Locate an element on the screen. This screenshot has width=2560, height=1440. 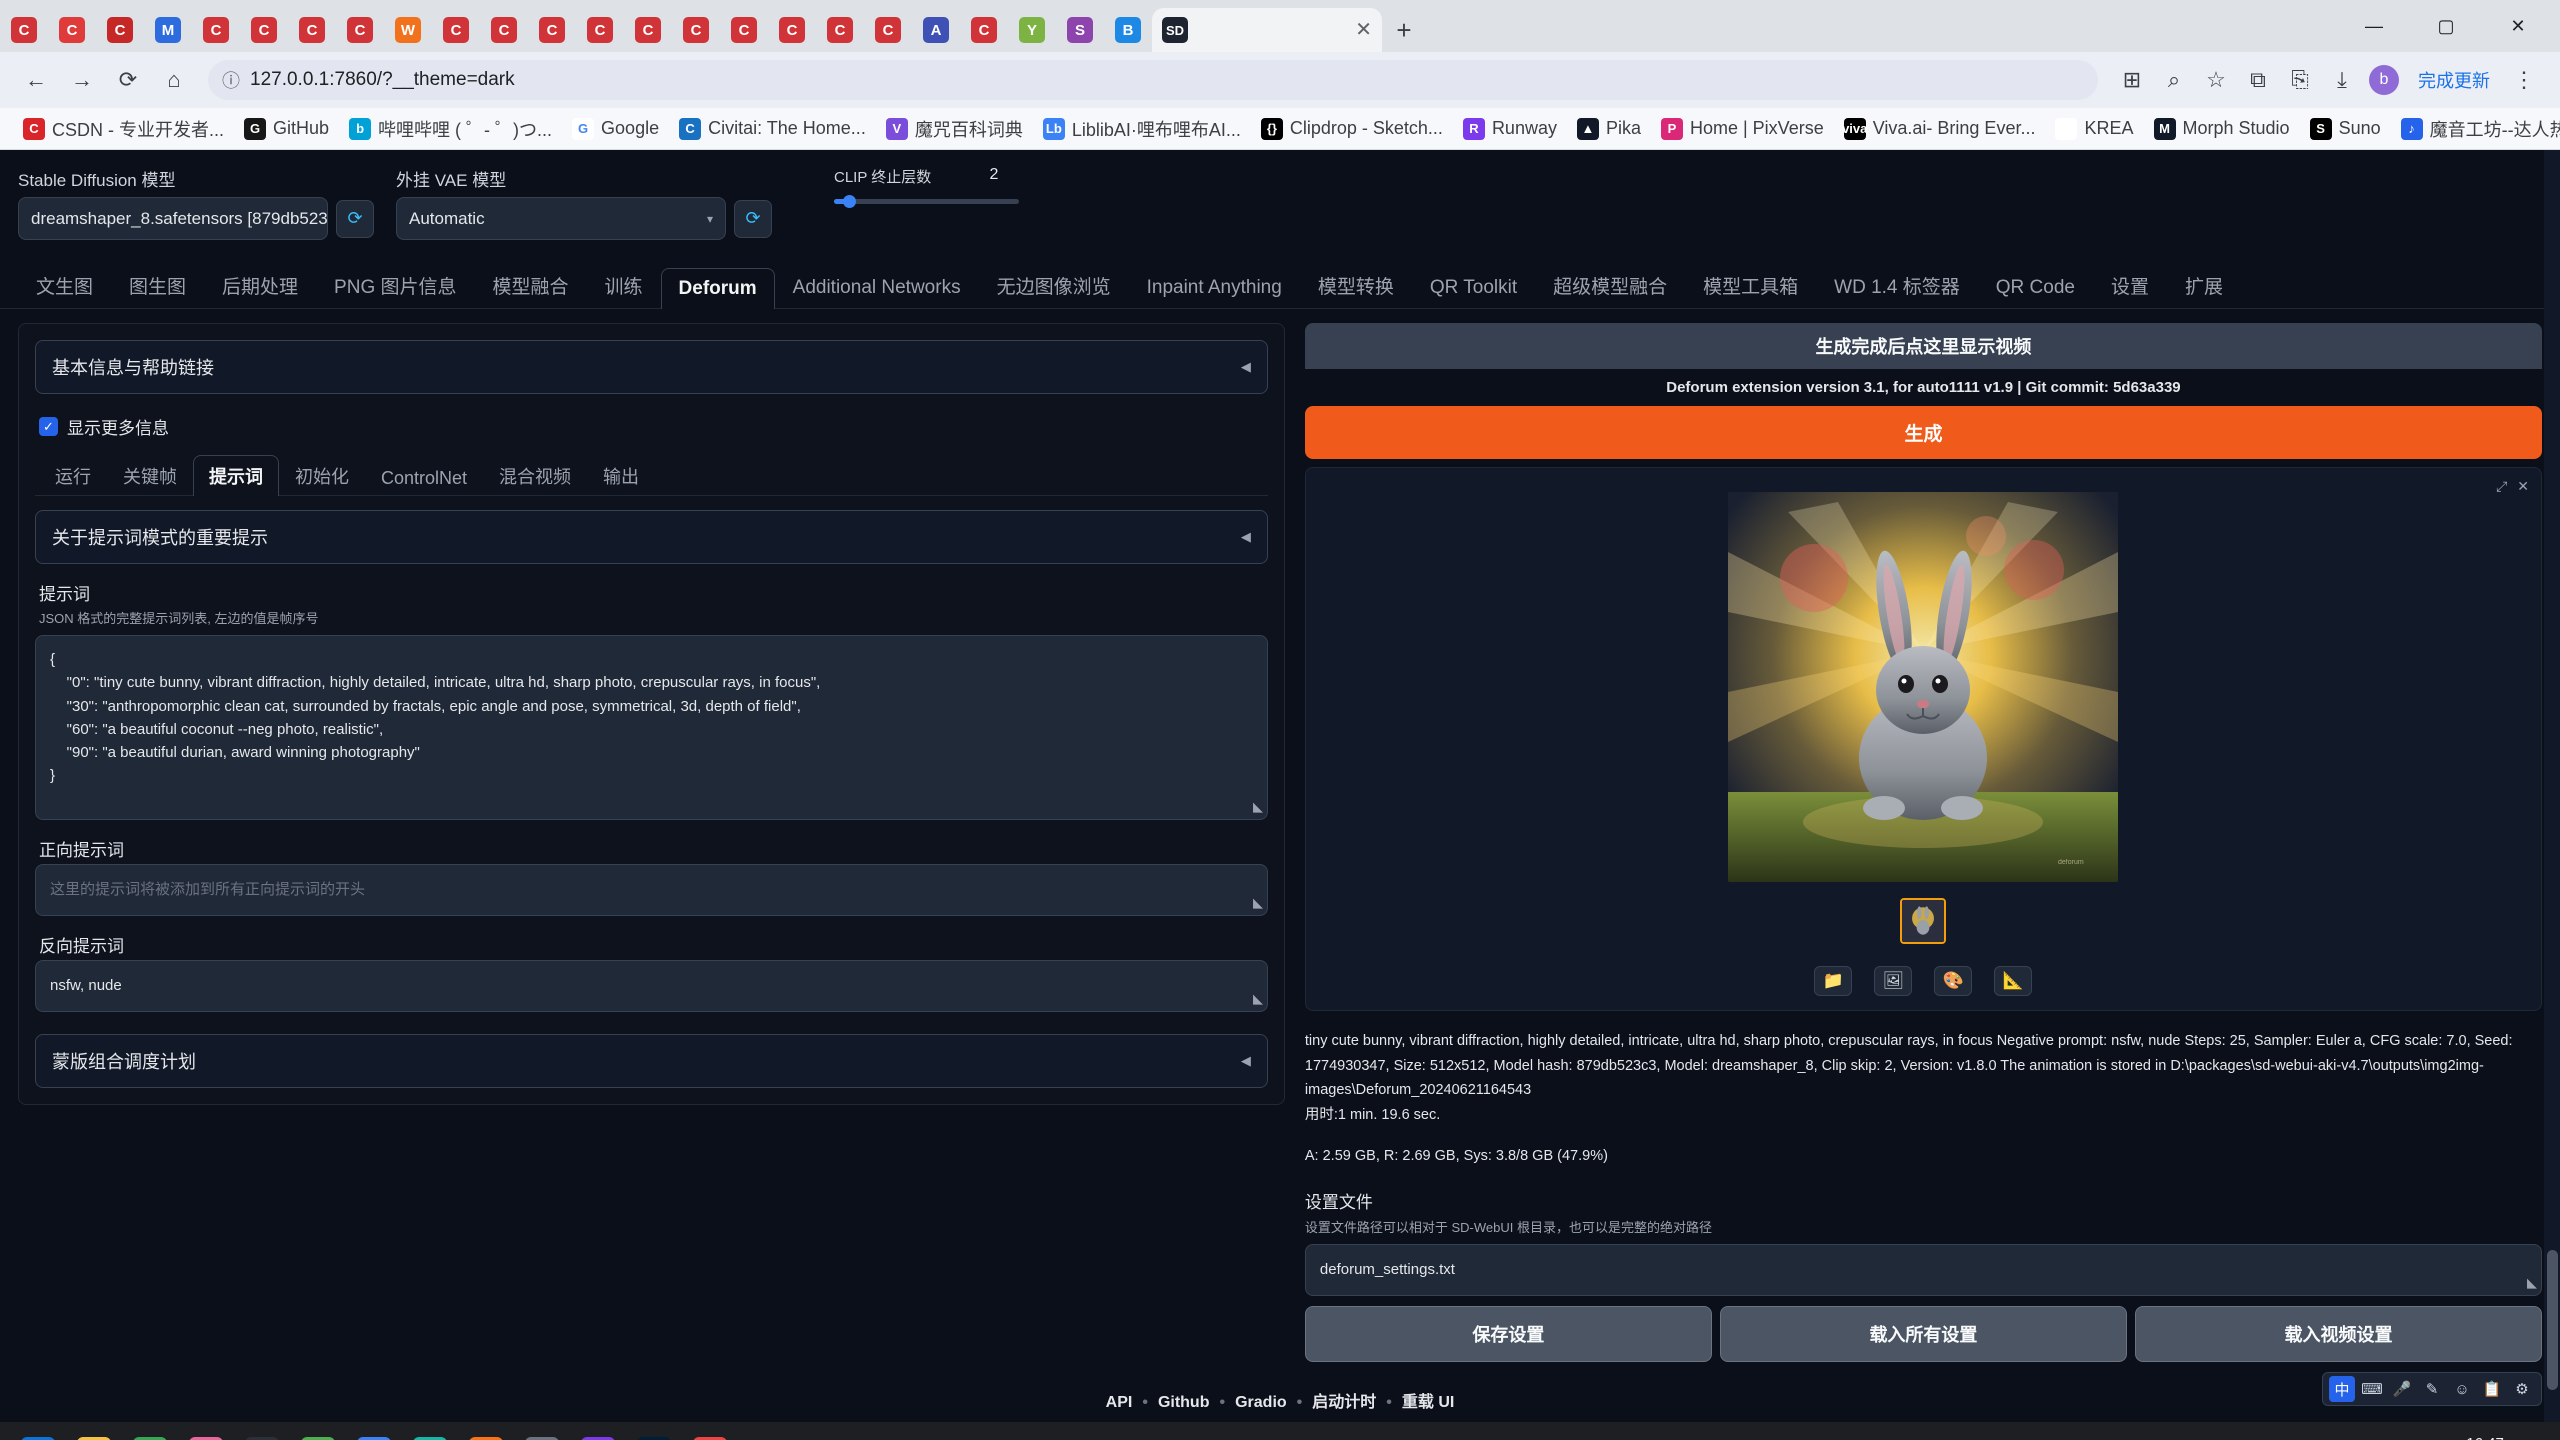
pencil-icon: ✎ is located at coordinates (2432, 1389).